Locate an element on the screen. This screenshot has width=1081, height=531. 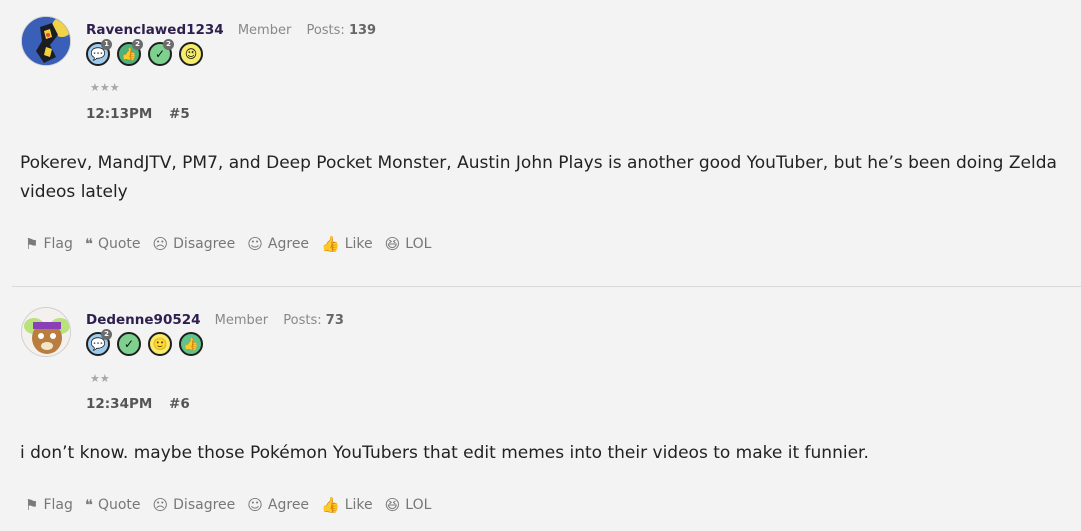
post-number: #5 is located at coordinates (179, 114).